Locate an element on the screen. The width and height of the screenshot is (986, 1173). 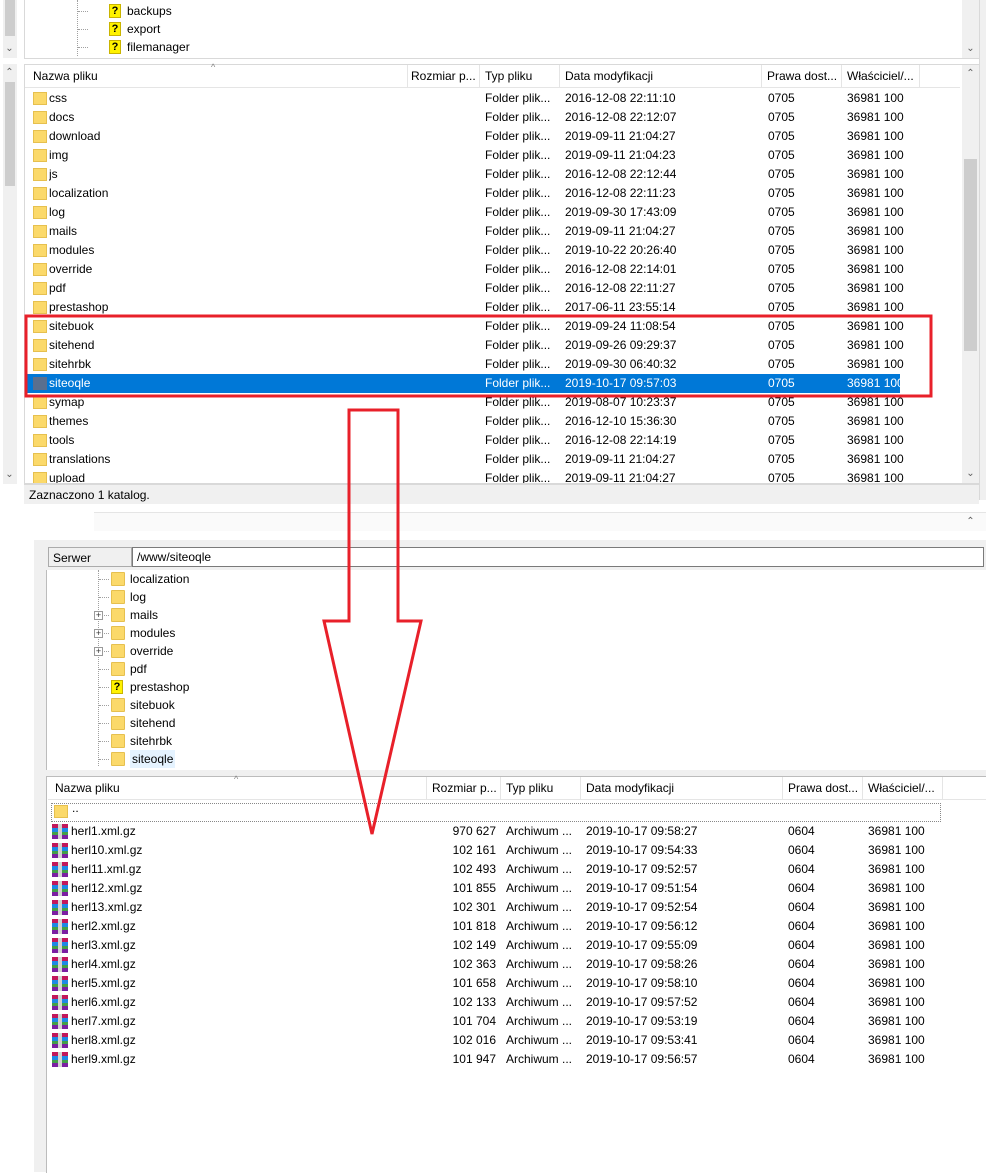
down-arrow-annotation is located at coordinates (372, 621).